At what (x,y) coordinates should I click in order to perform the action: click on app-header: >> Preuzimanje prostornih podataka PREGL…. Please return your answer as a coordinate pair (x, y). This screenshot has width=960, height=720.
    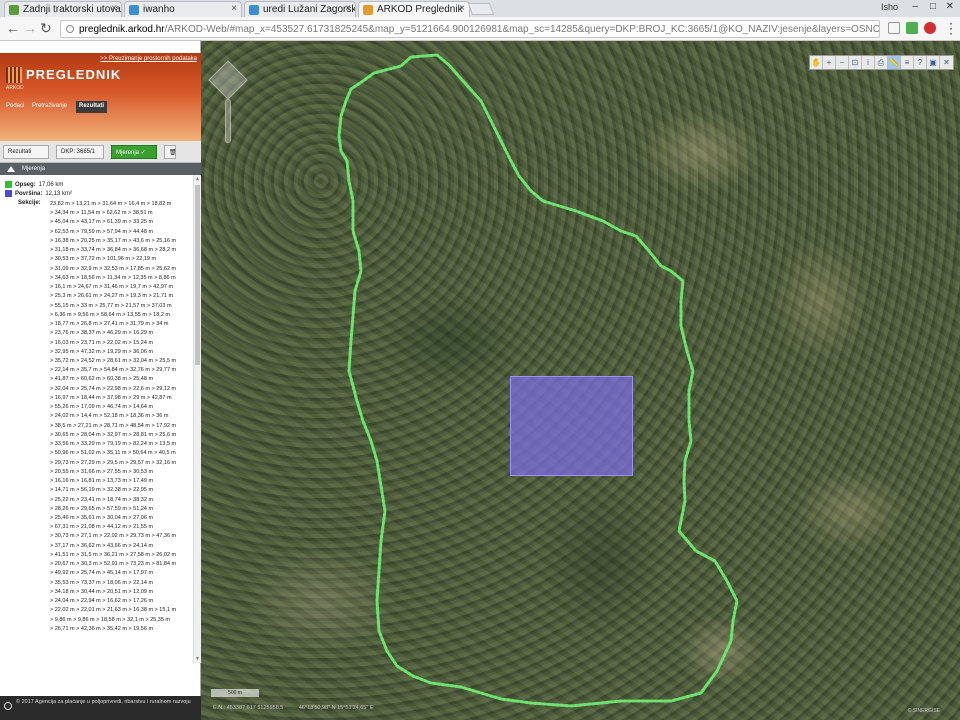
    Looking at the image, I should click on (100, 97).